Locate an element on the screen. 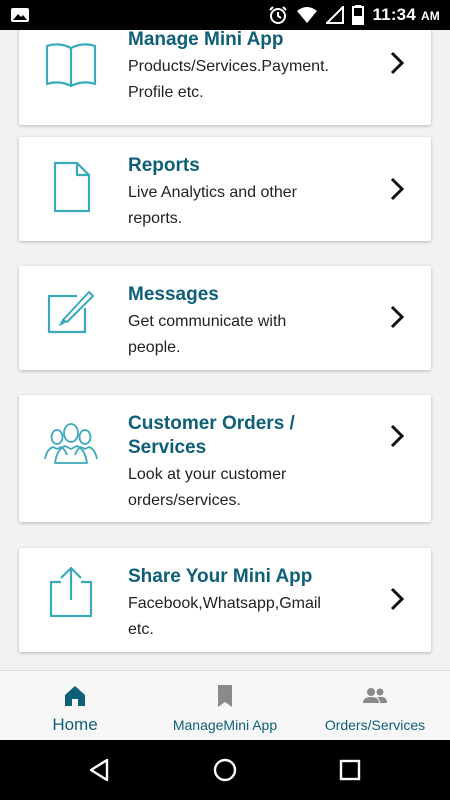  card-description: Facebook,Whatsapp,Gmail etc. is located at coordinates (224, 616).